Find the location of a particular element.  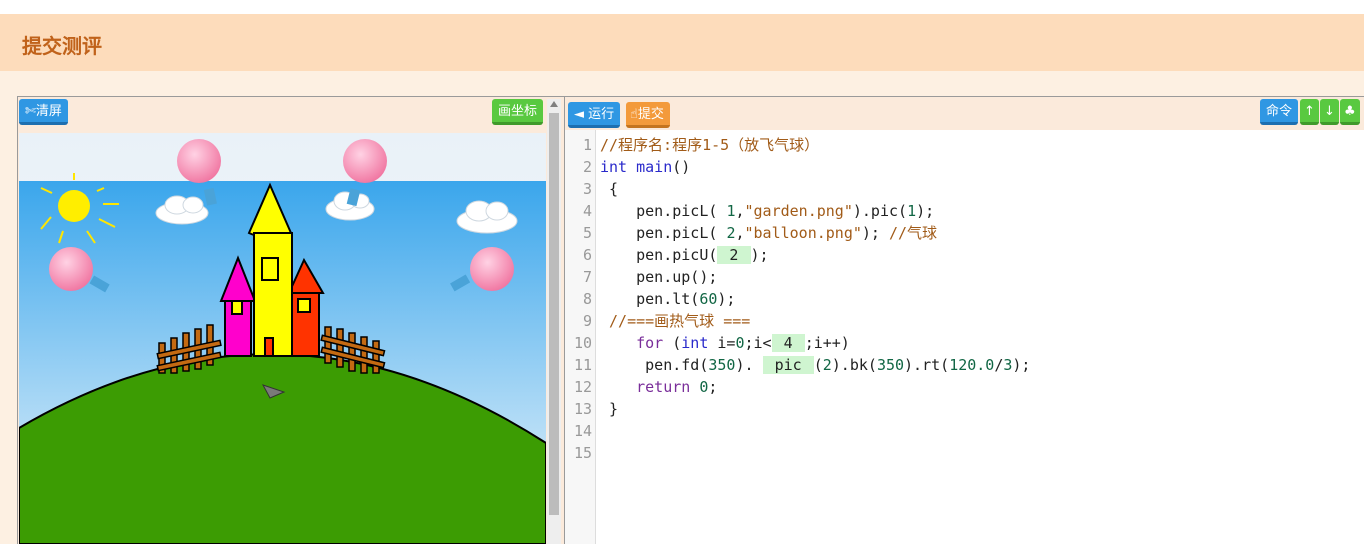

code-token: //程序名:程序1-5（放飞气球） is located at coordinates (710, 145).